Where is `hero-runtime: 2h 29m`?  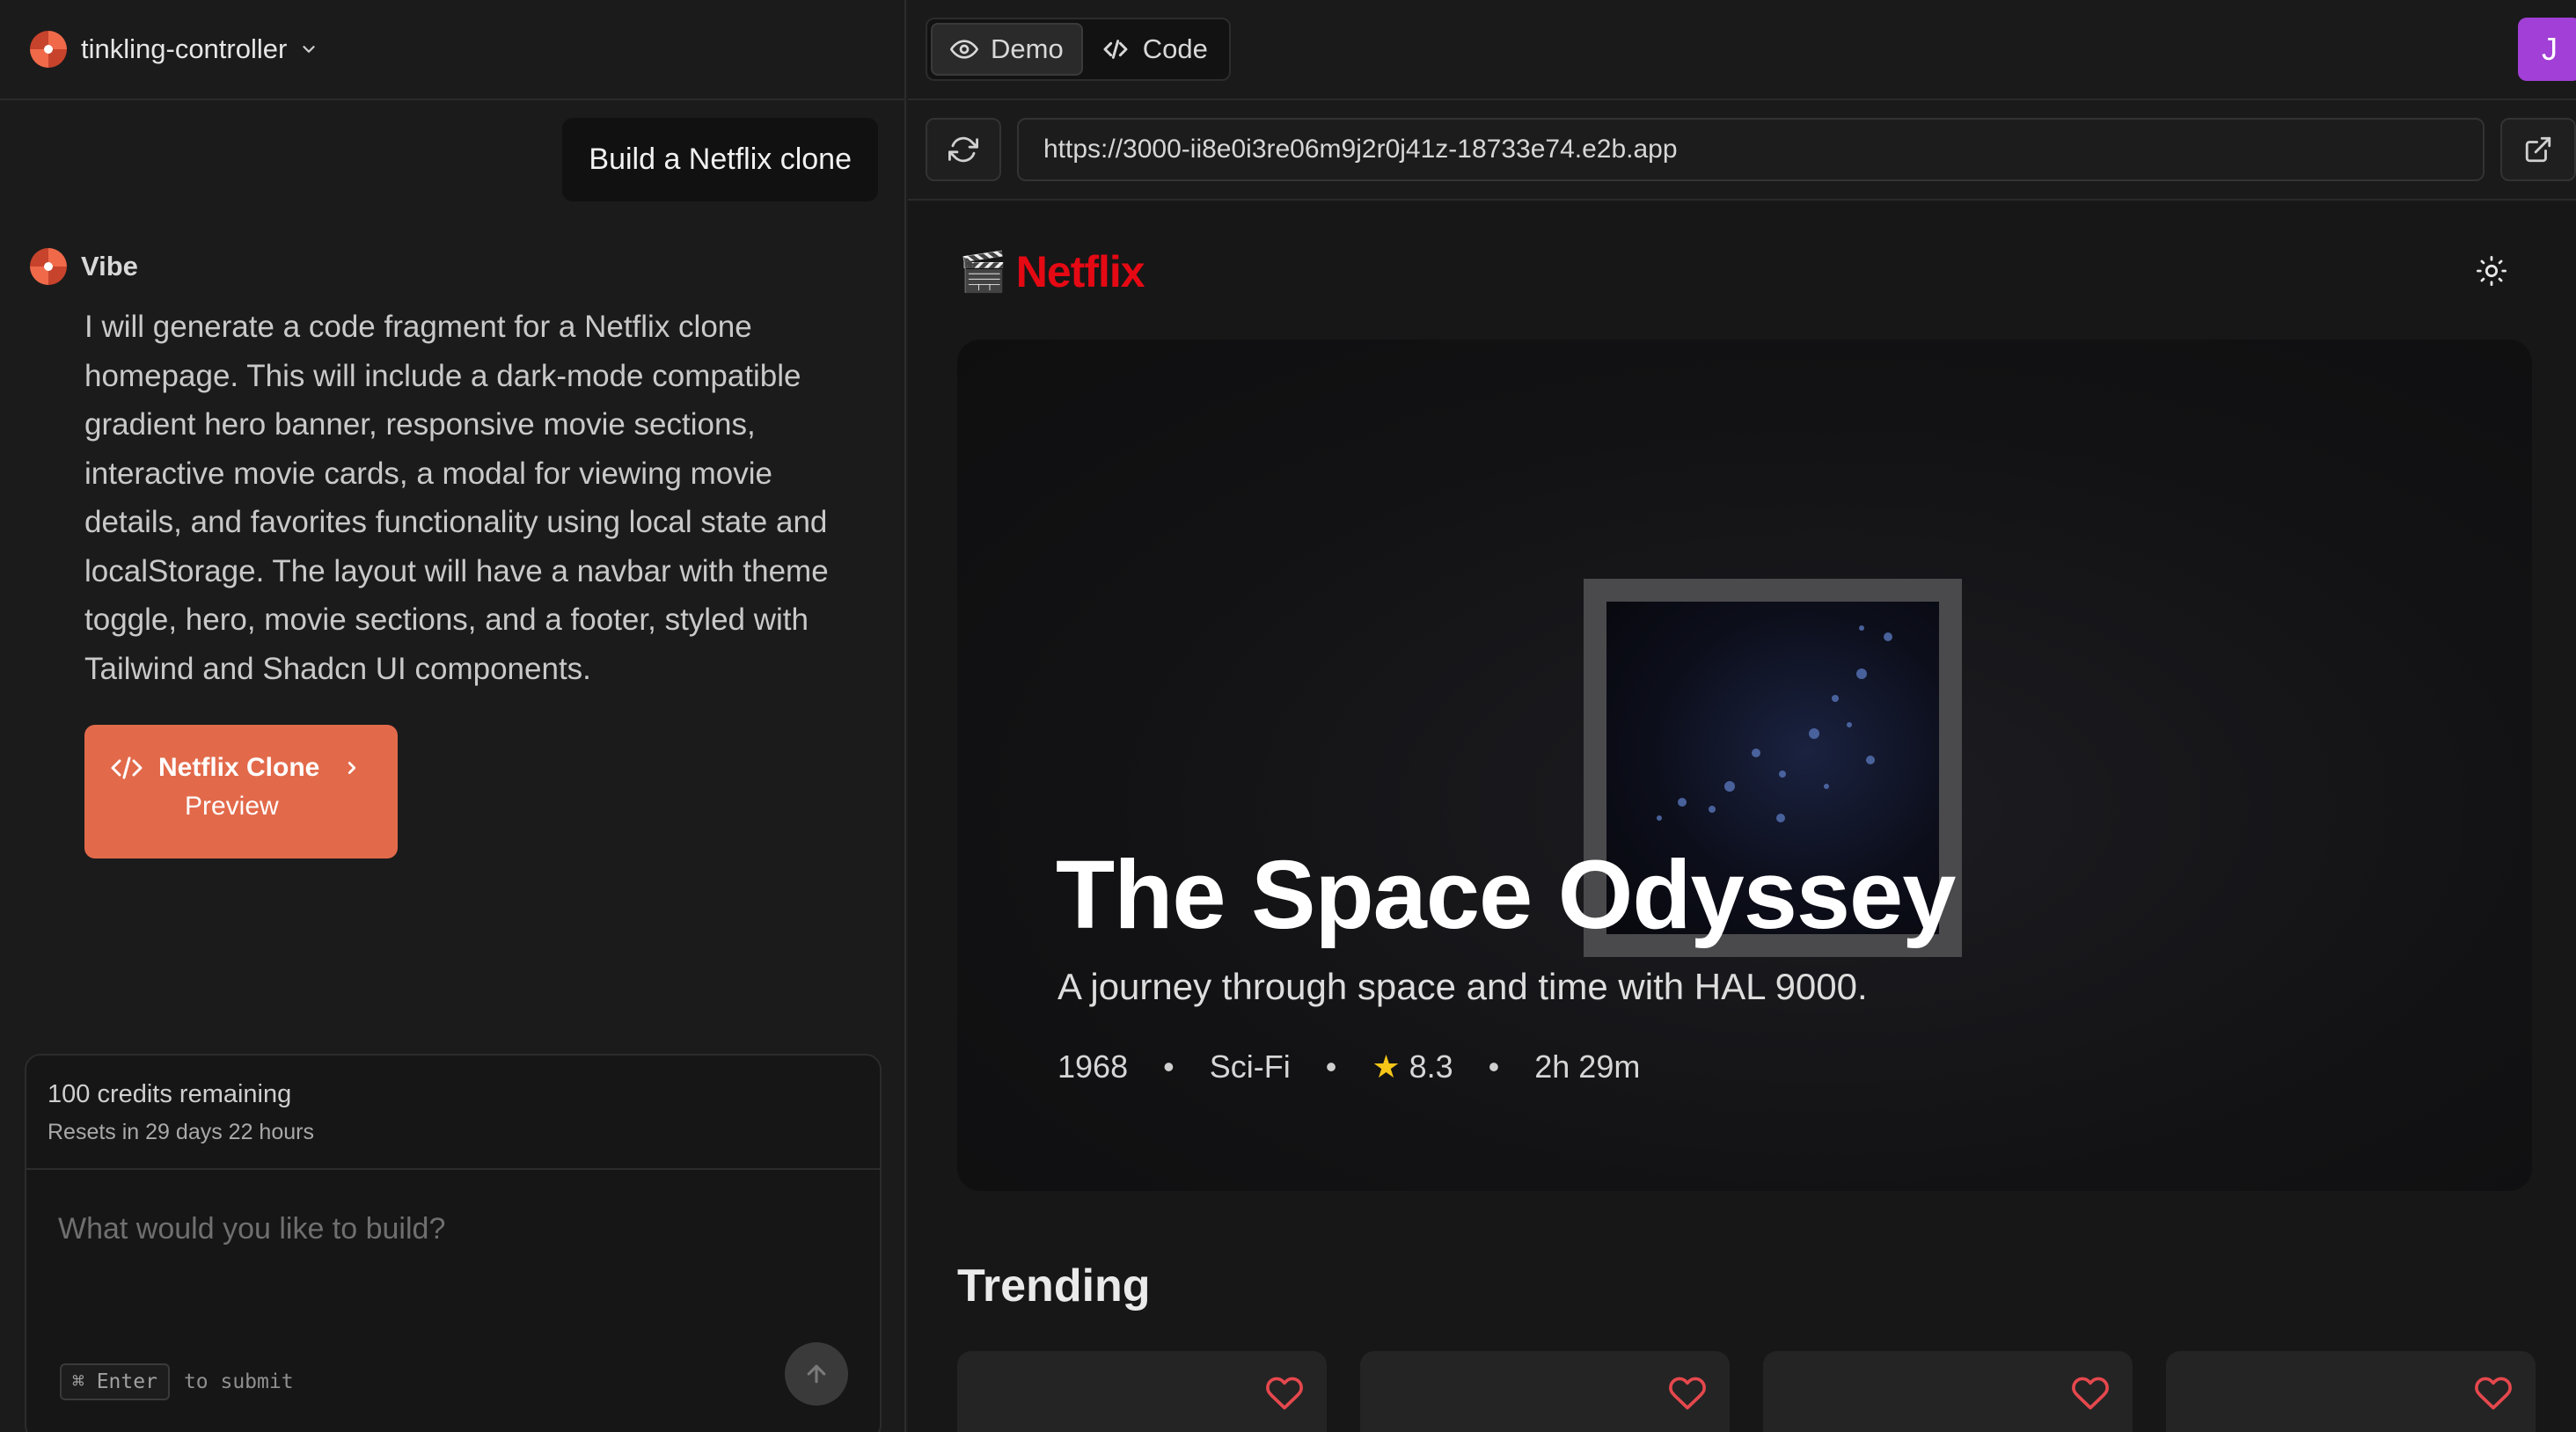
hero-runtime: 2h 29m is located at coordinates (1587, 1066).